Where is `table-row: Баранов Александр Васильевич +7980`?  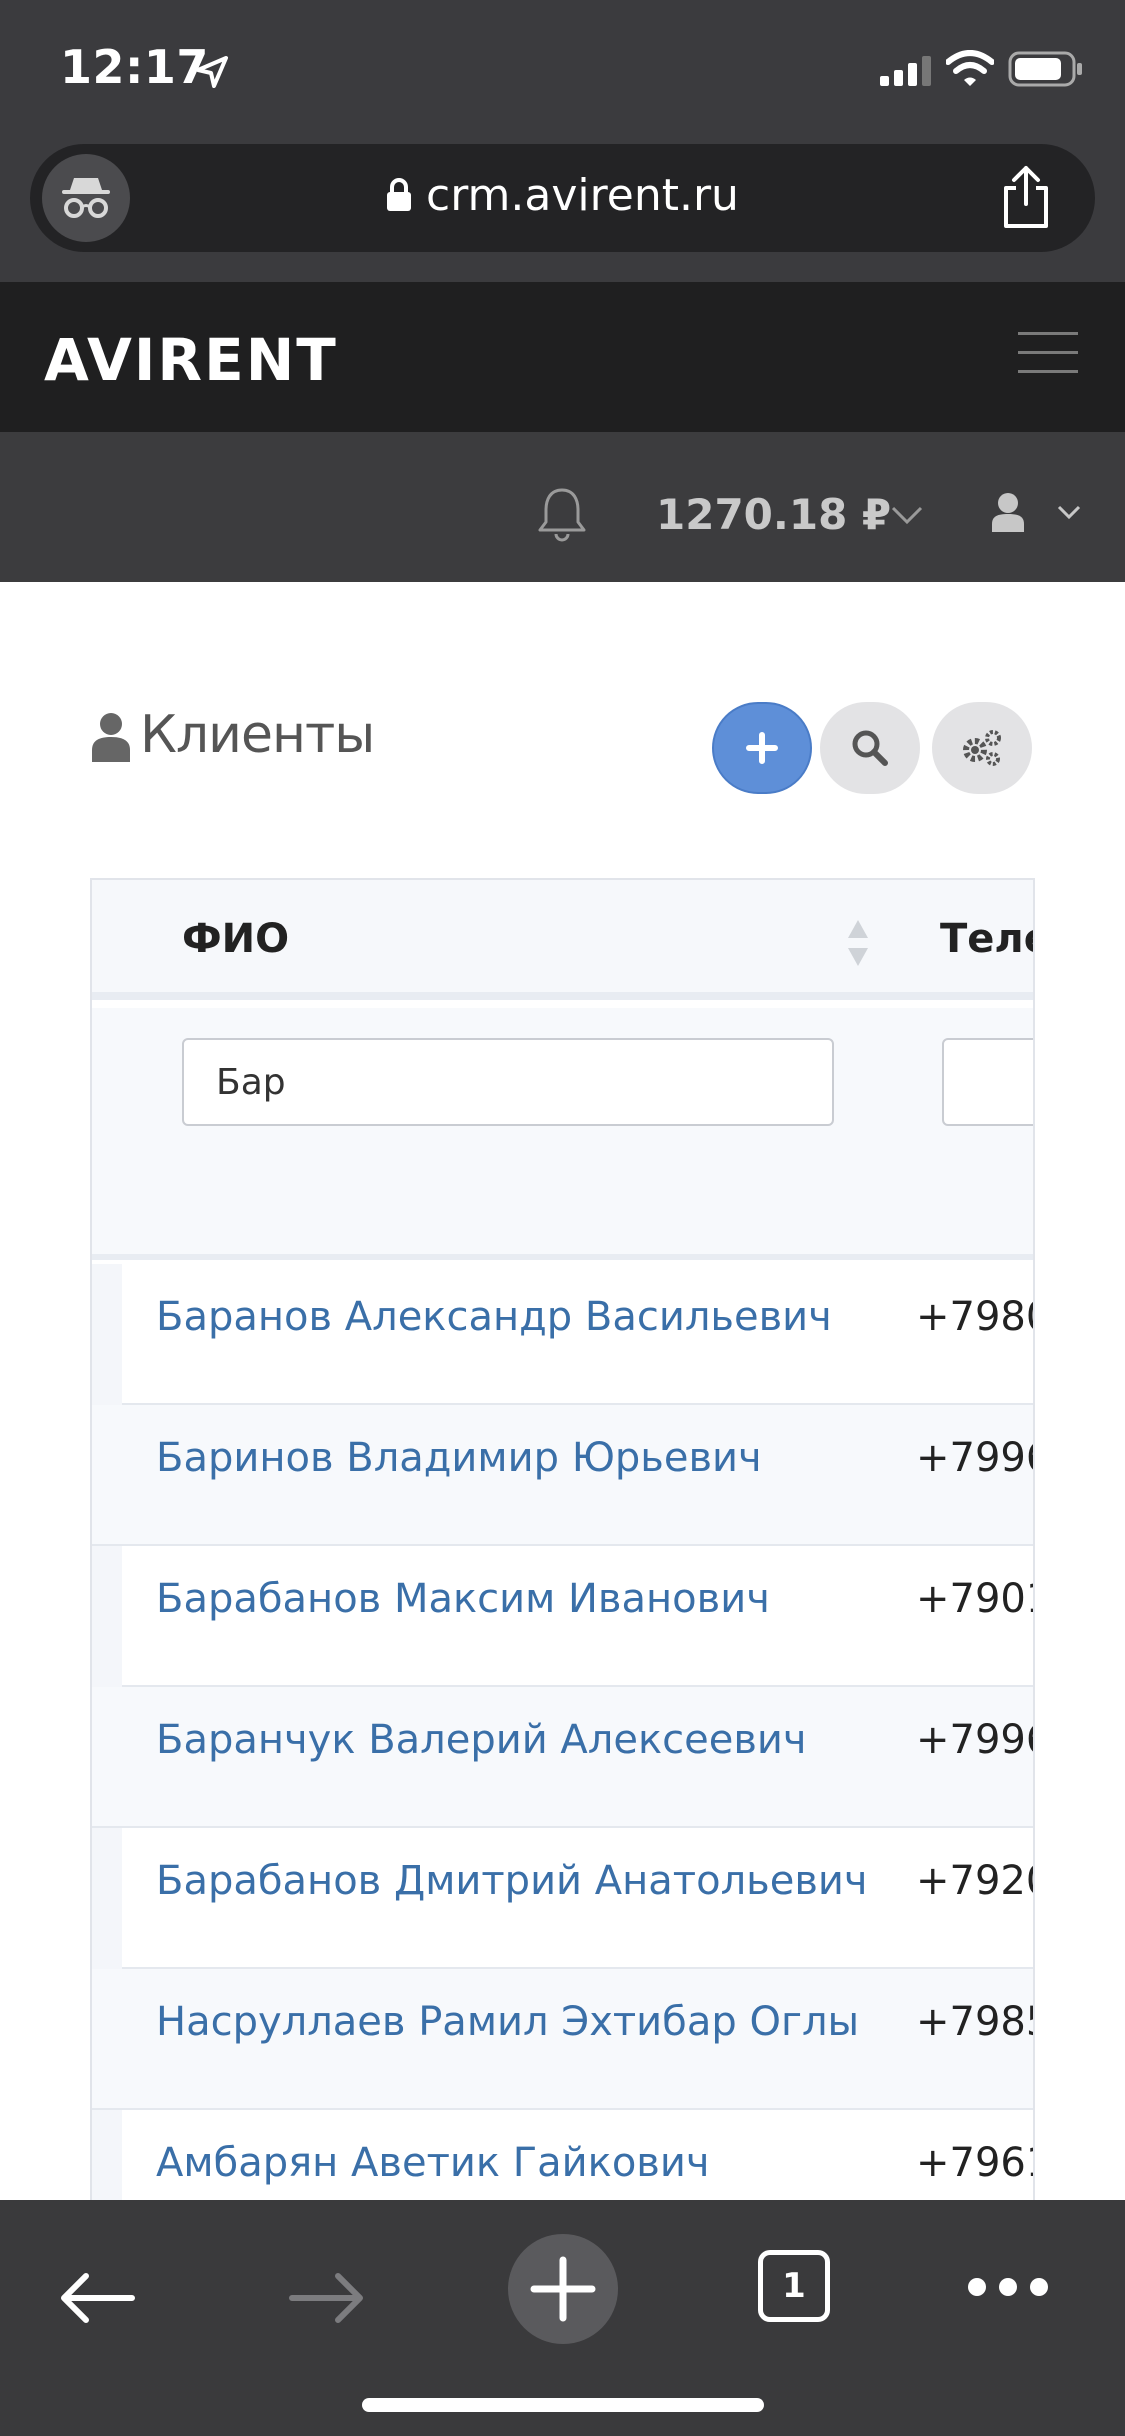 table-row: Баранов Александр Васильевич +7980 is located at coordinates (562, 1334).